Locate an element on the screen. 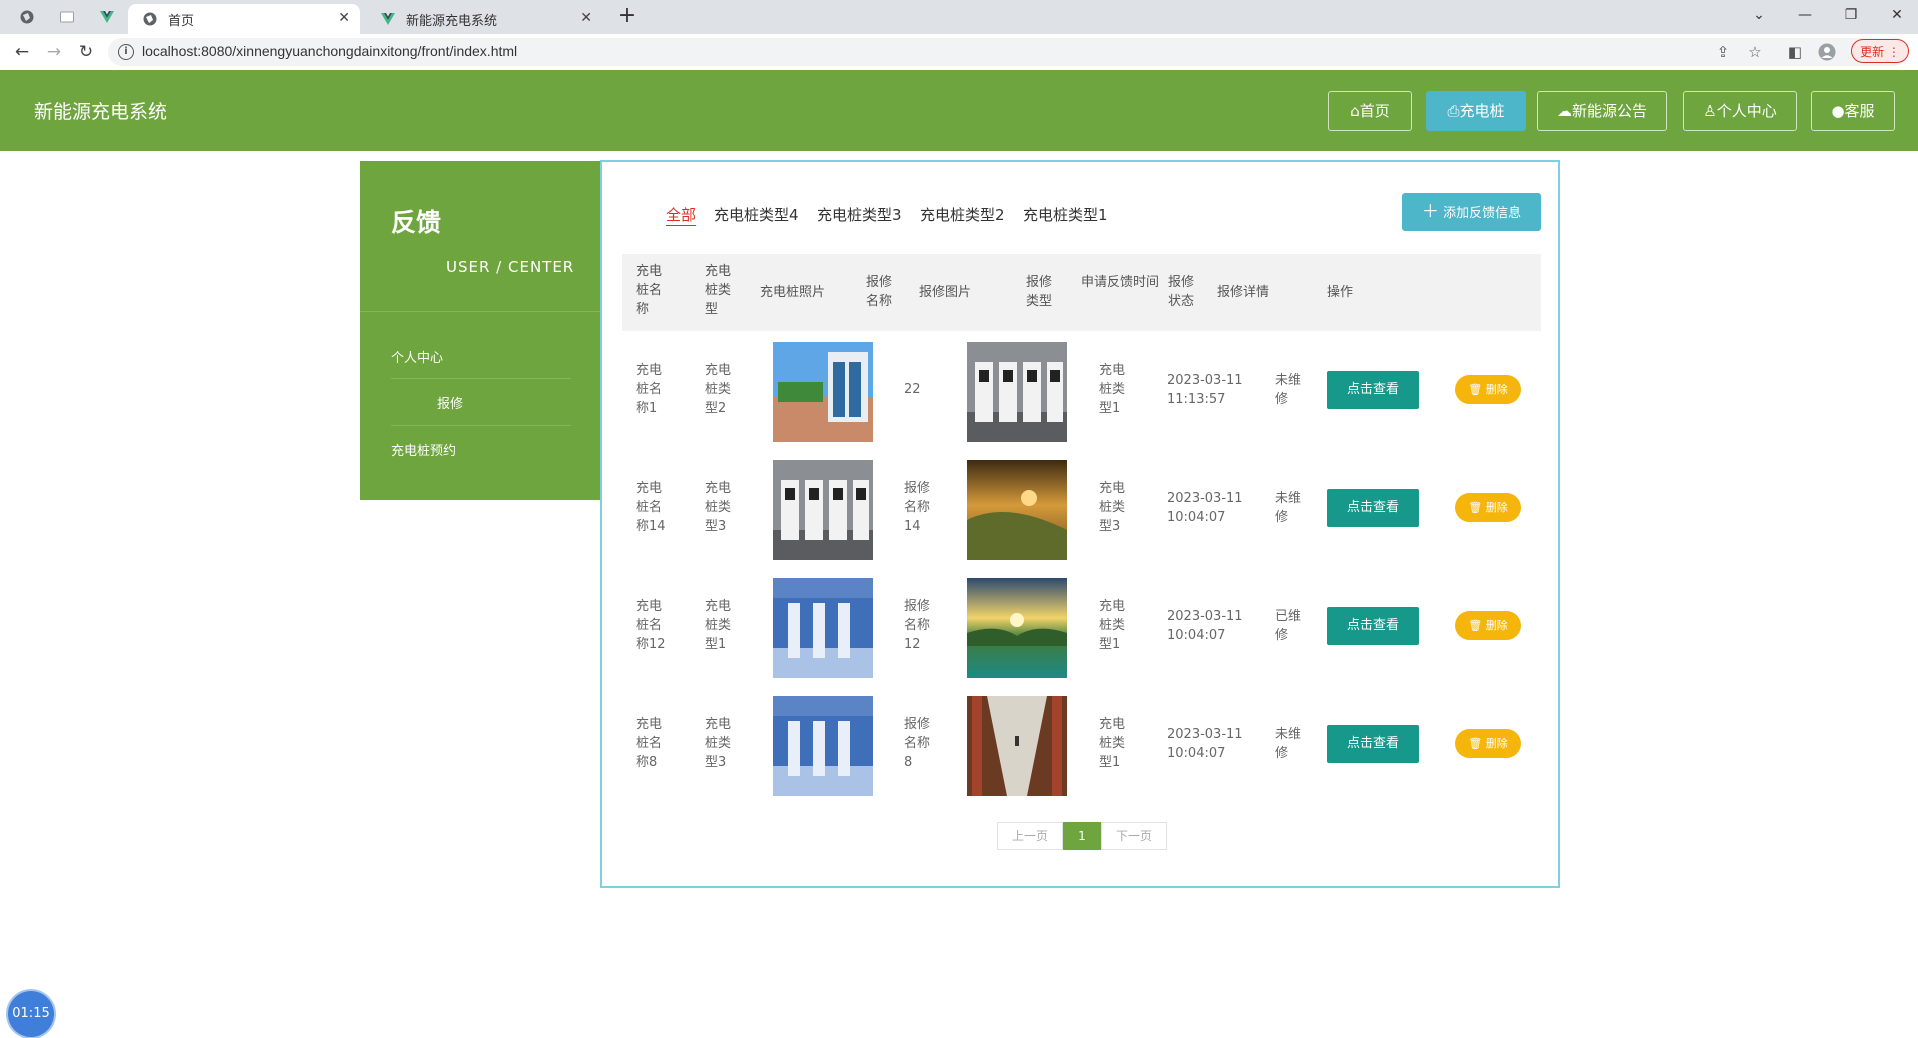 This screenshot has width=1918, height=1038. sidebar-item-reservation: 充电桩预约 is located at coordinates (423, 449).